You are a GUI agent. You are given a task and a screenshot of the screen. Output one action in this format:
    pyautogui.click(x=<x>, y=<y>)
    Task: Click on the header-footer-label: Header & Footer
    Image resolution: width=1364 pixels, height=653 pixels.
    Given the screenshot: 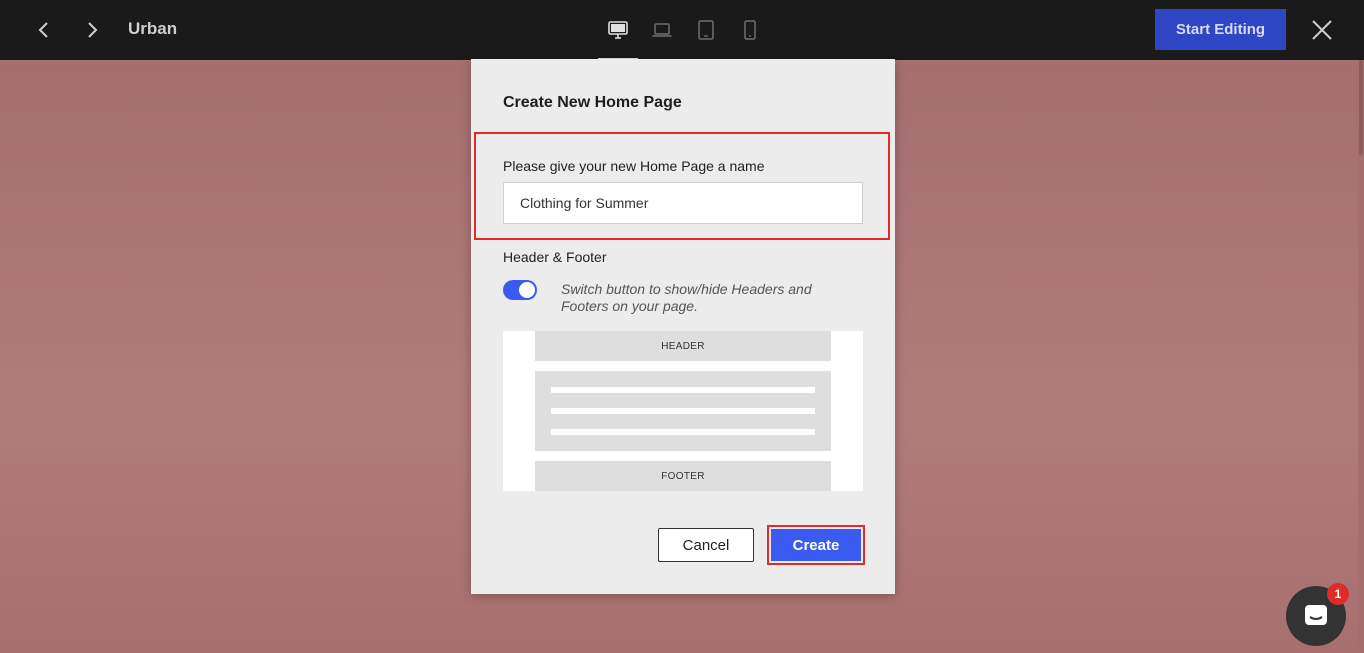 What is the action you would take?
    pyautogui.click(x=555, y=257)
    